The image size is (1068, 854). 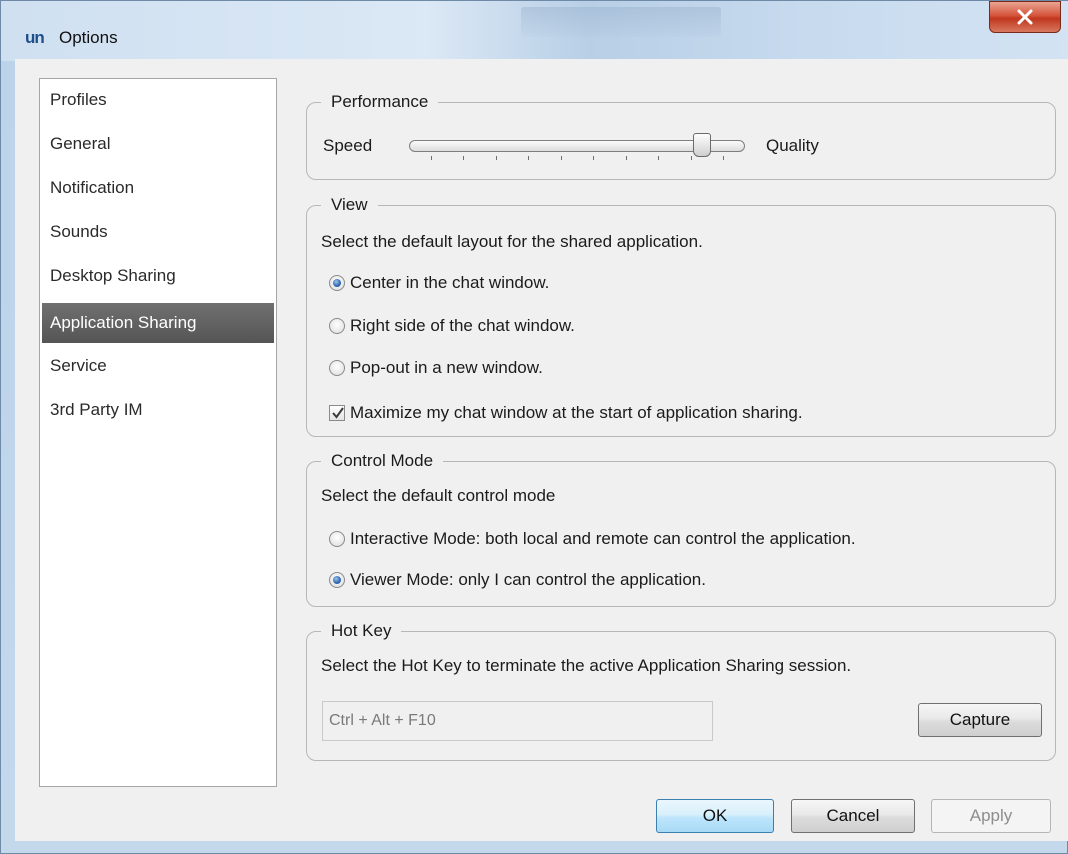 What do you see at coordinates (382, 461) in the screenshot?
I see `control-mode-legend: Control Mode` at bounding box center [382, 461].